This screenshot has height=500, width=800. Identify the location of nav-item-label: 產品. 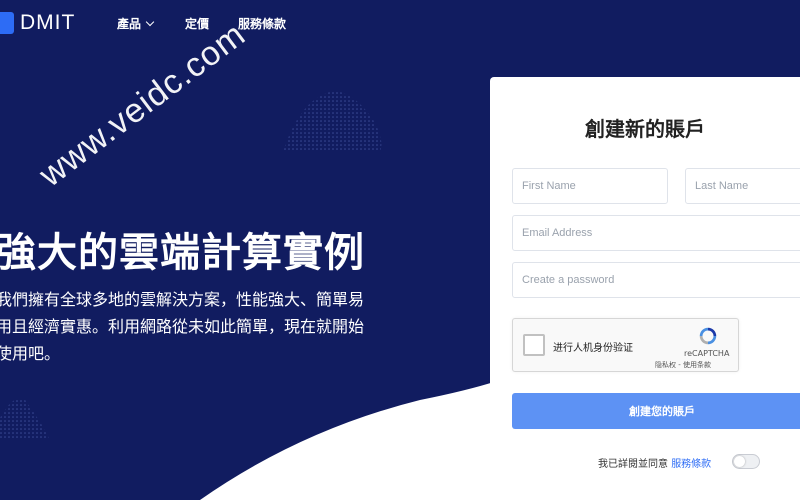
(129, 24).